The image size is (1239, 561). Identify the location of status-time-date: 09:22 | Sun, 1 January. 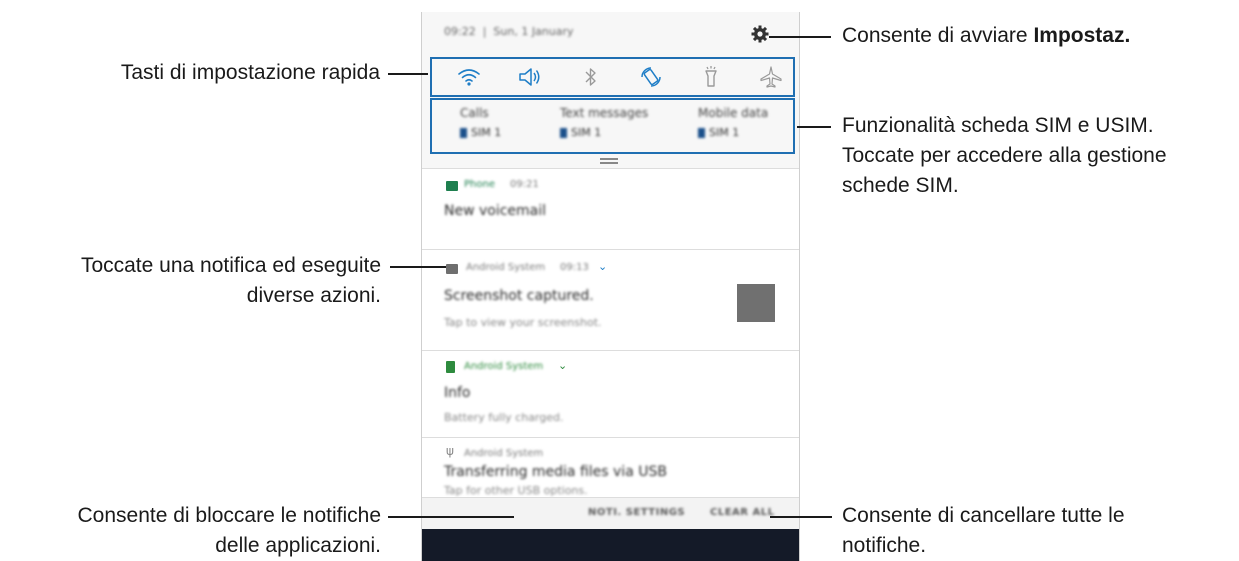
(509, 31).